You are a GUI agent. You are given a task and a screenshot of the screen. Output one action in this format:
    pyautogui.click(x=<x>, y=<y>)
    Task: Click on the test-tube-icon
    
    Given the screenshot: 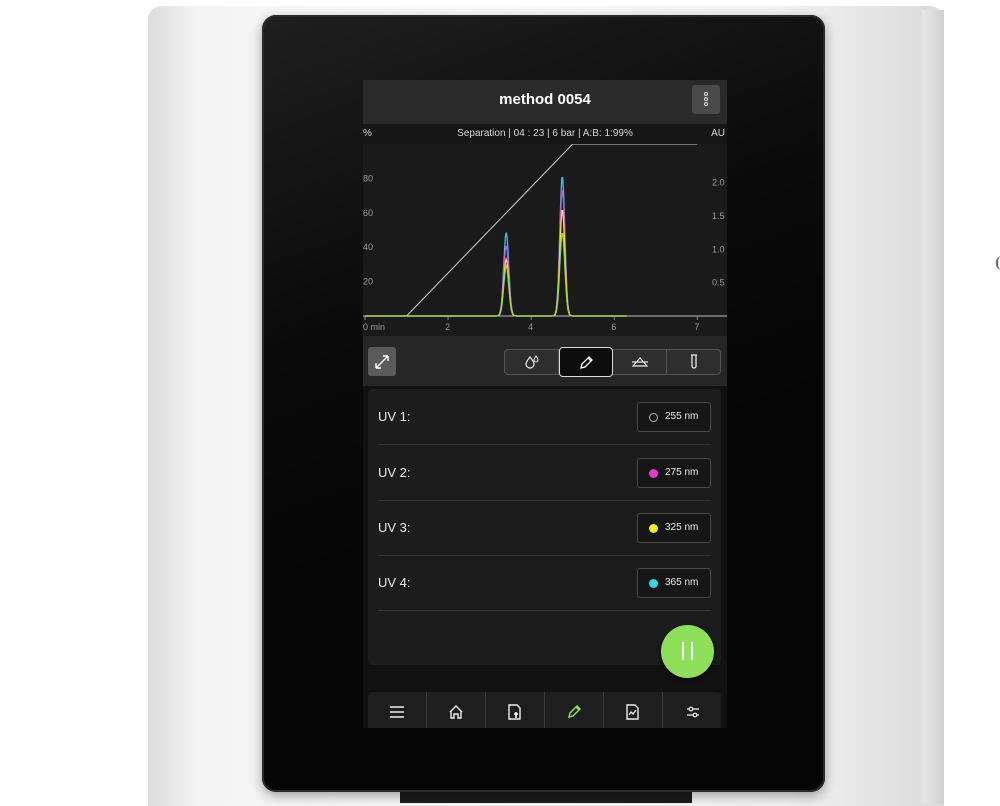 What is the action you would take?
    pyautogui.click(x=694, y=361)
    